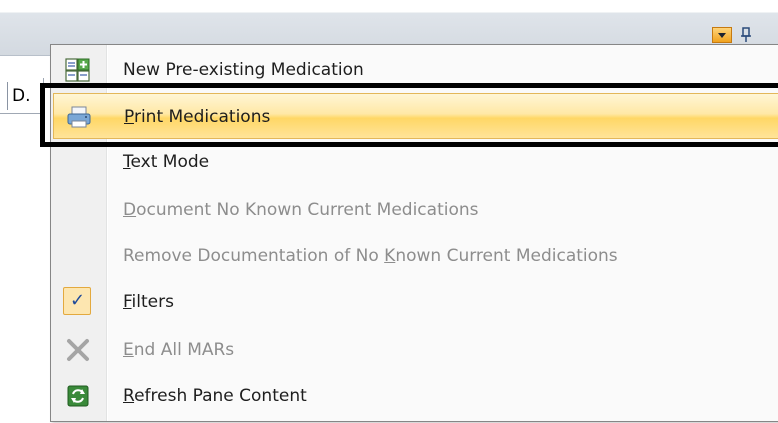 The image size is (778, 423). I want to click on x-icon, so click(78, 350).